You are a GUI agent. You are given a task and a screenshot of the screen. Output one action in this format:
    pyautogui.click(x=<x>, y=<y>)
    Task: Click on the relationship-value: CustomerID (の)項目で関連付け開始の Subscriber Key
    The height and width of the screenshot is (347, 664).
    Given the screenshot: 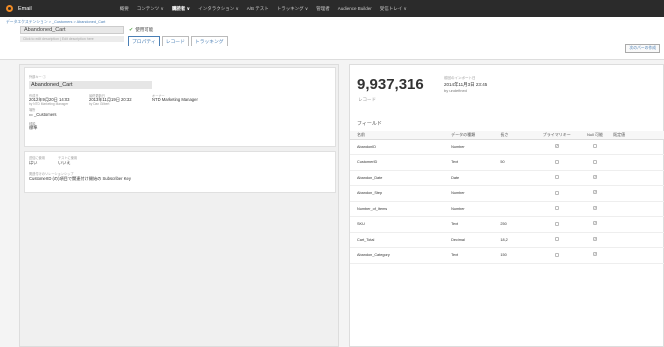 What is the action you would take?
    pyautogui.click(x=80, y=178)
    